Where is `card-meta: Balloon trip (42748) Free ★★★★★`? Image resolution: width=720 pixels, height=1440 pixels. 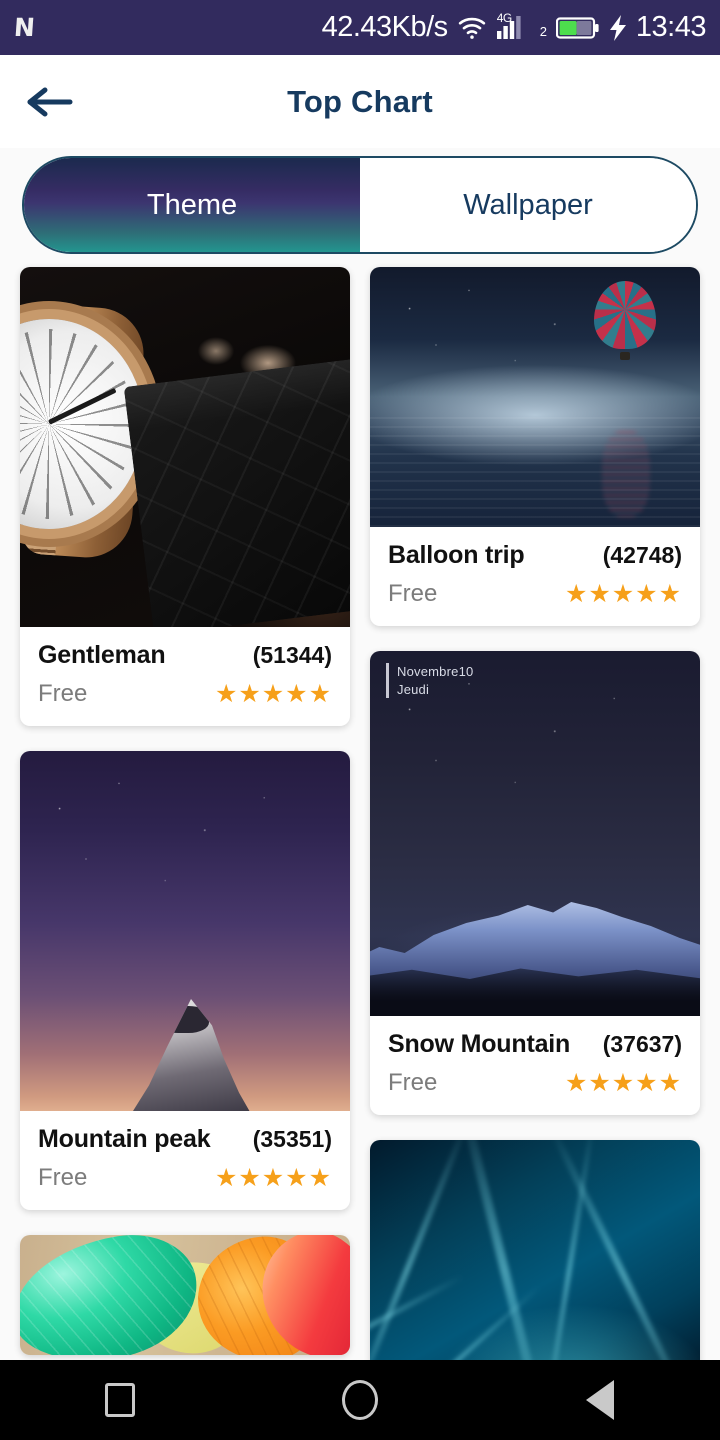 card-meta: Balloon trip (42748) Free ★★★★★ is located at coordinates (535, 576).